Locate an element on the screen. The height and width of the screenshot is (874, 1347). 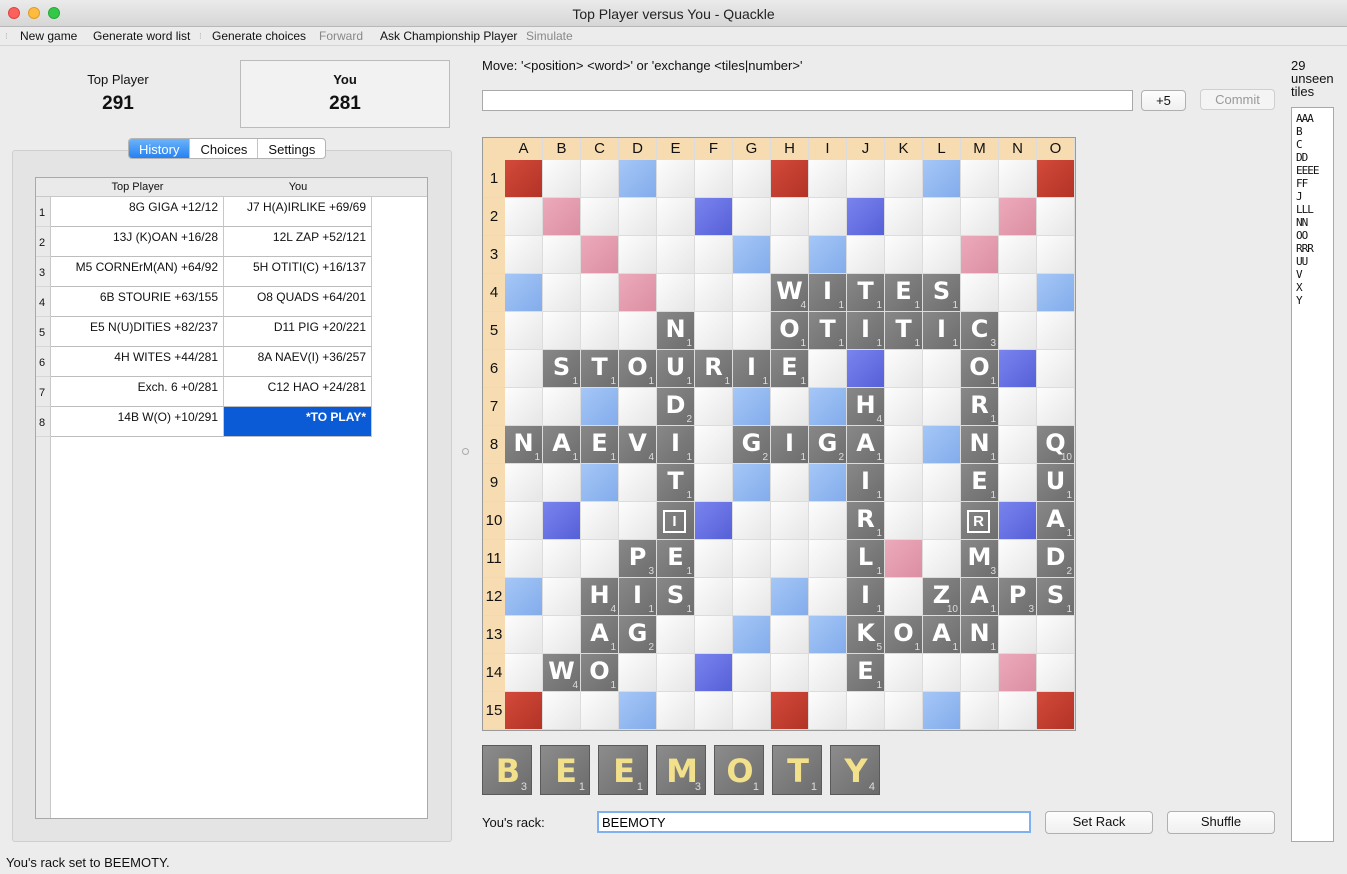
tab-choices: Choices is located at coordinates (224, 148).